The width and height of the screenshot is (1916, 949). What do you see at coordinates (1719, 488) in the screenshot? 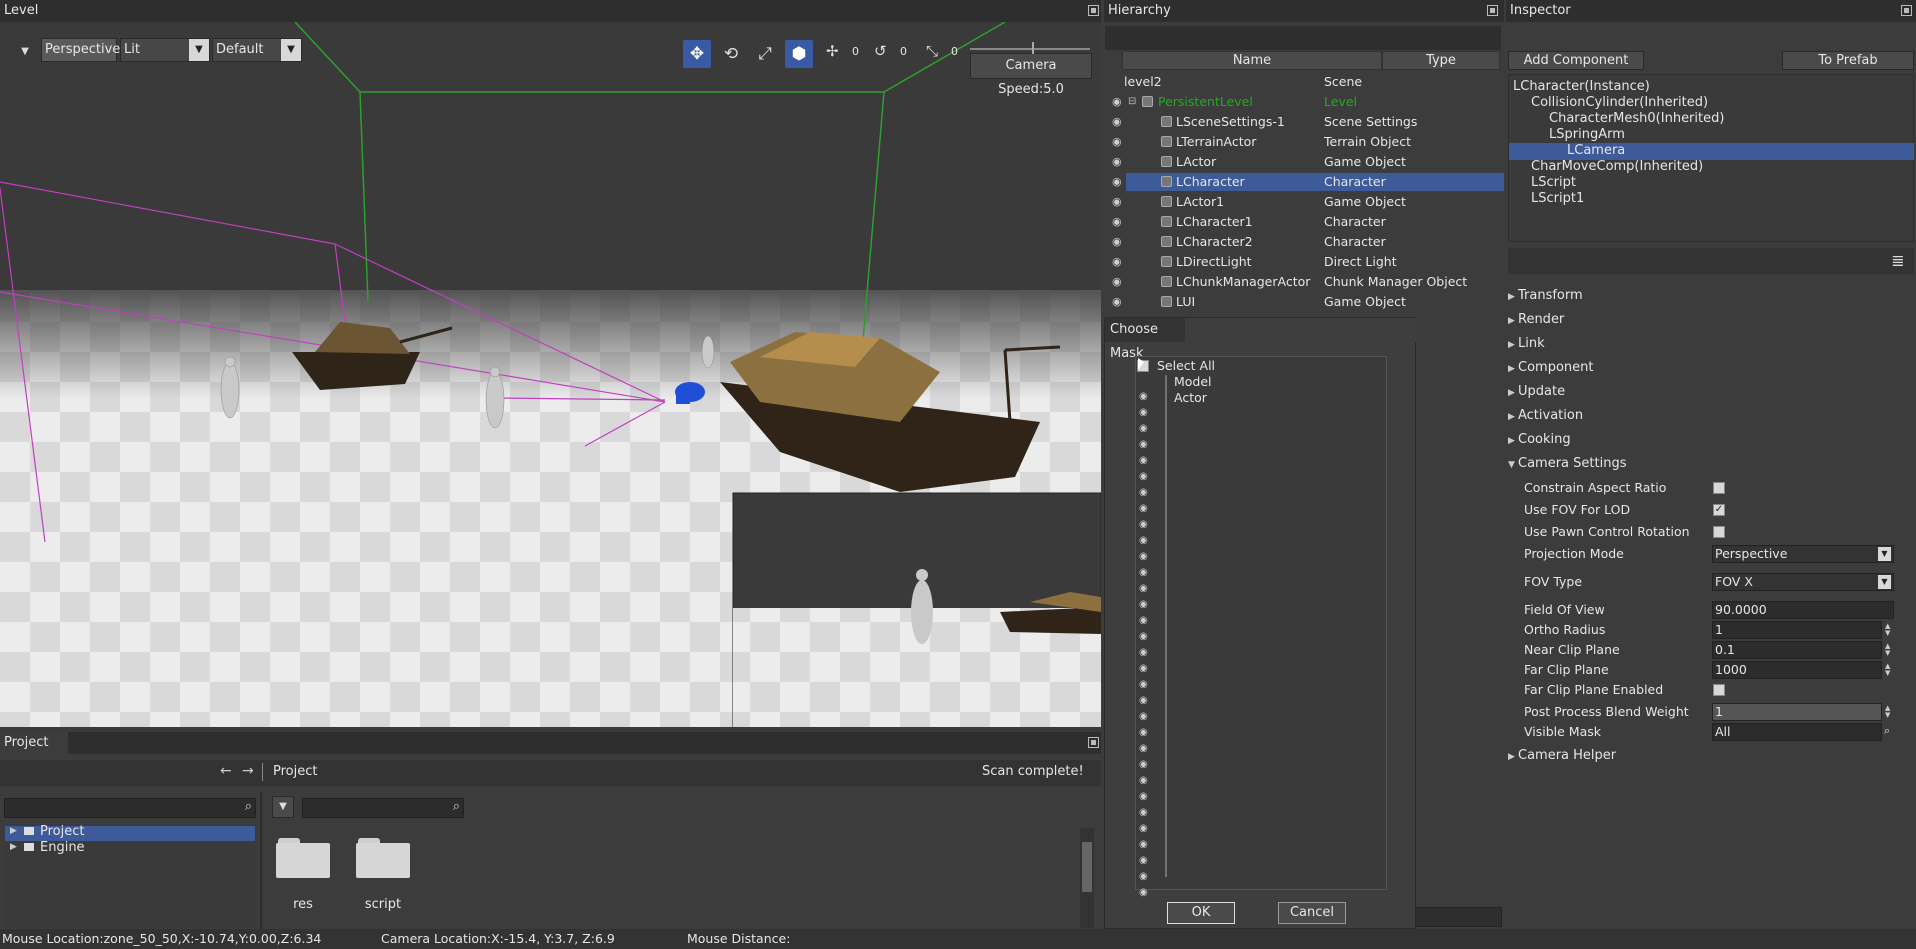
I see `constrain-aspect-checkbox` at bounding box center [1719, 488].